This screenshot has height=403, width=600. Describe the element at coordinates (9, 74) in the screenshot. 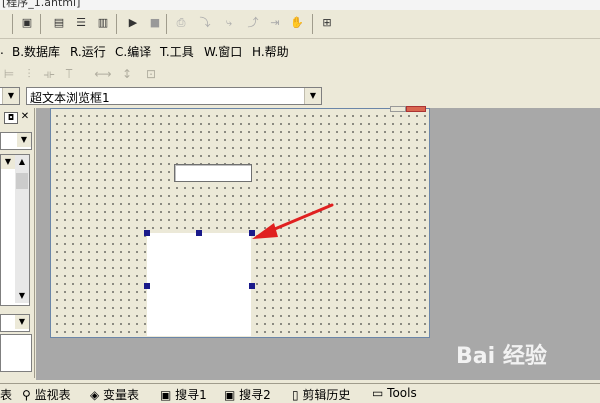

I see `align-left-icon: ⊨` at that location.